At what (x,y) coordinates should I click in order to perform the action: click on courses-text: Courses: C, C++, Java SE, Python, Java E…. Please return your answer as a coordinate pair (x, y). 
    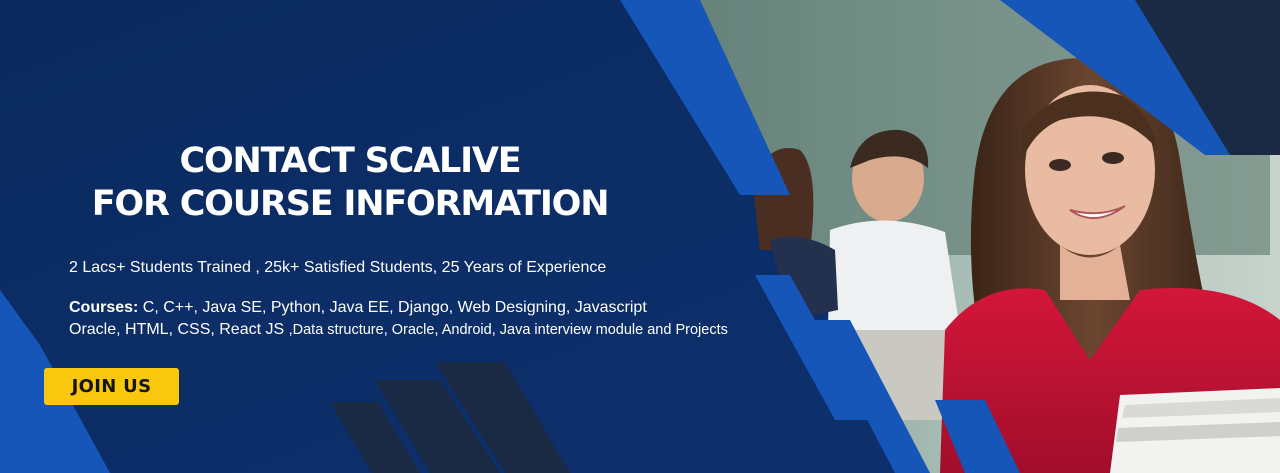
    Looking at the image, I should click on (414, 319).